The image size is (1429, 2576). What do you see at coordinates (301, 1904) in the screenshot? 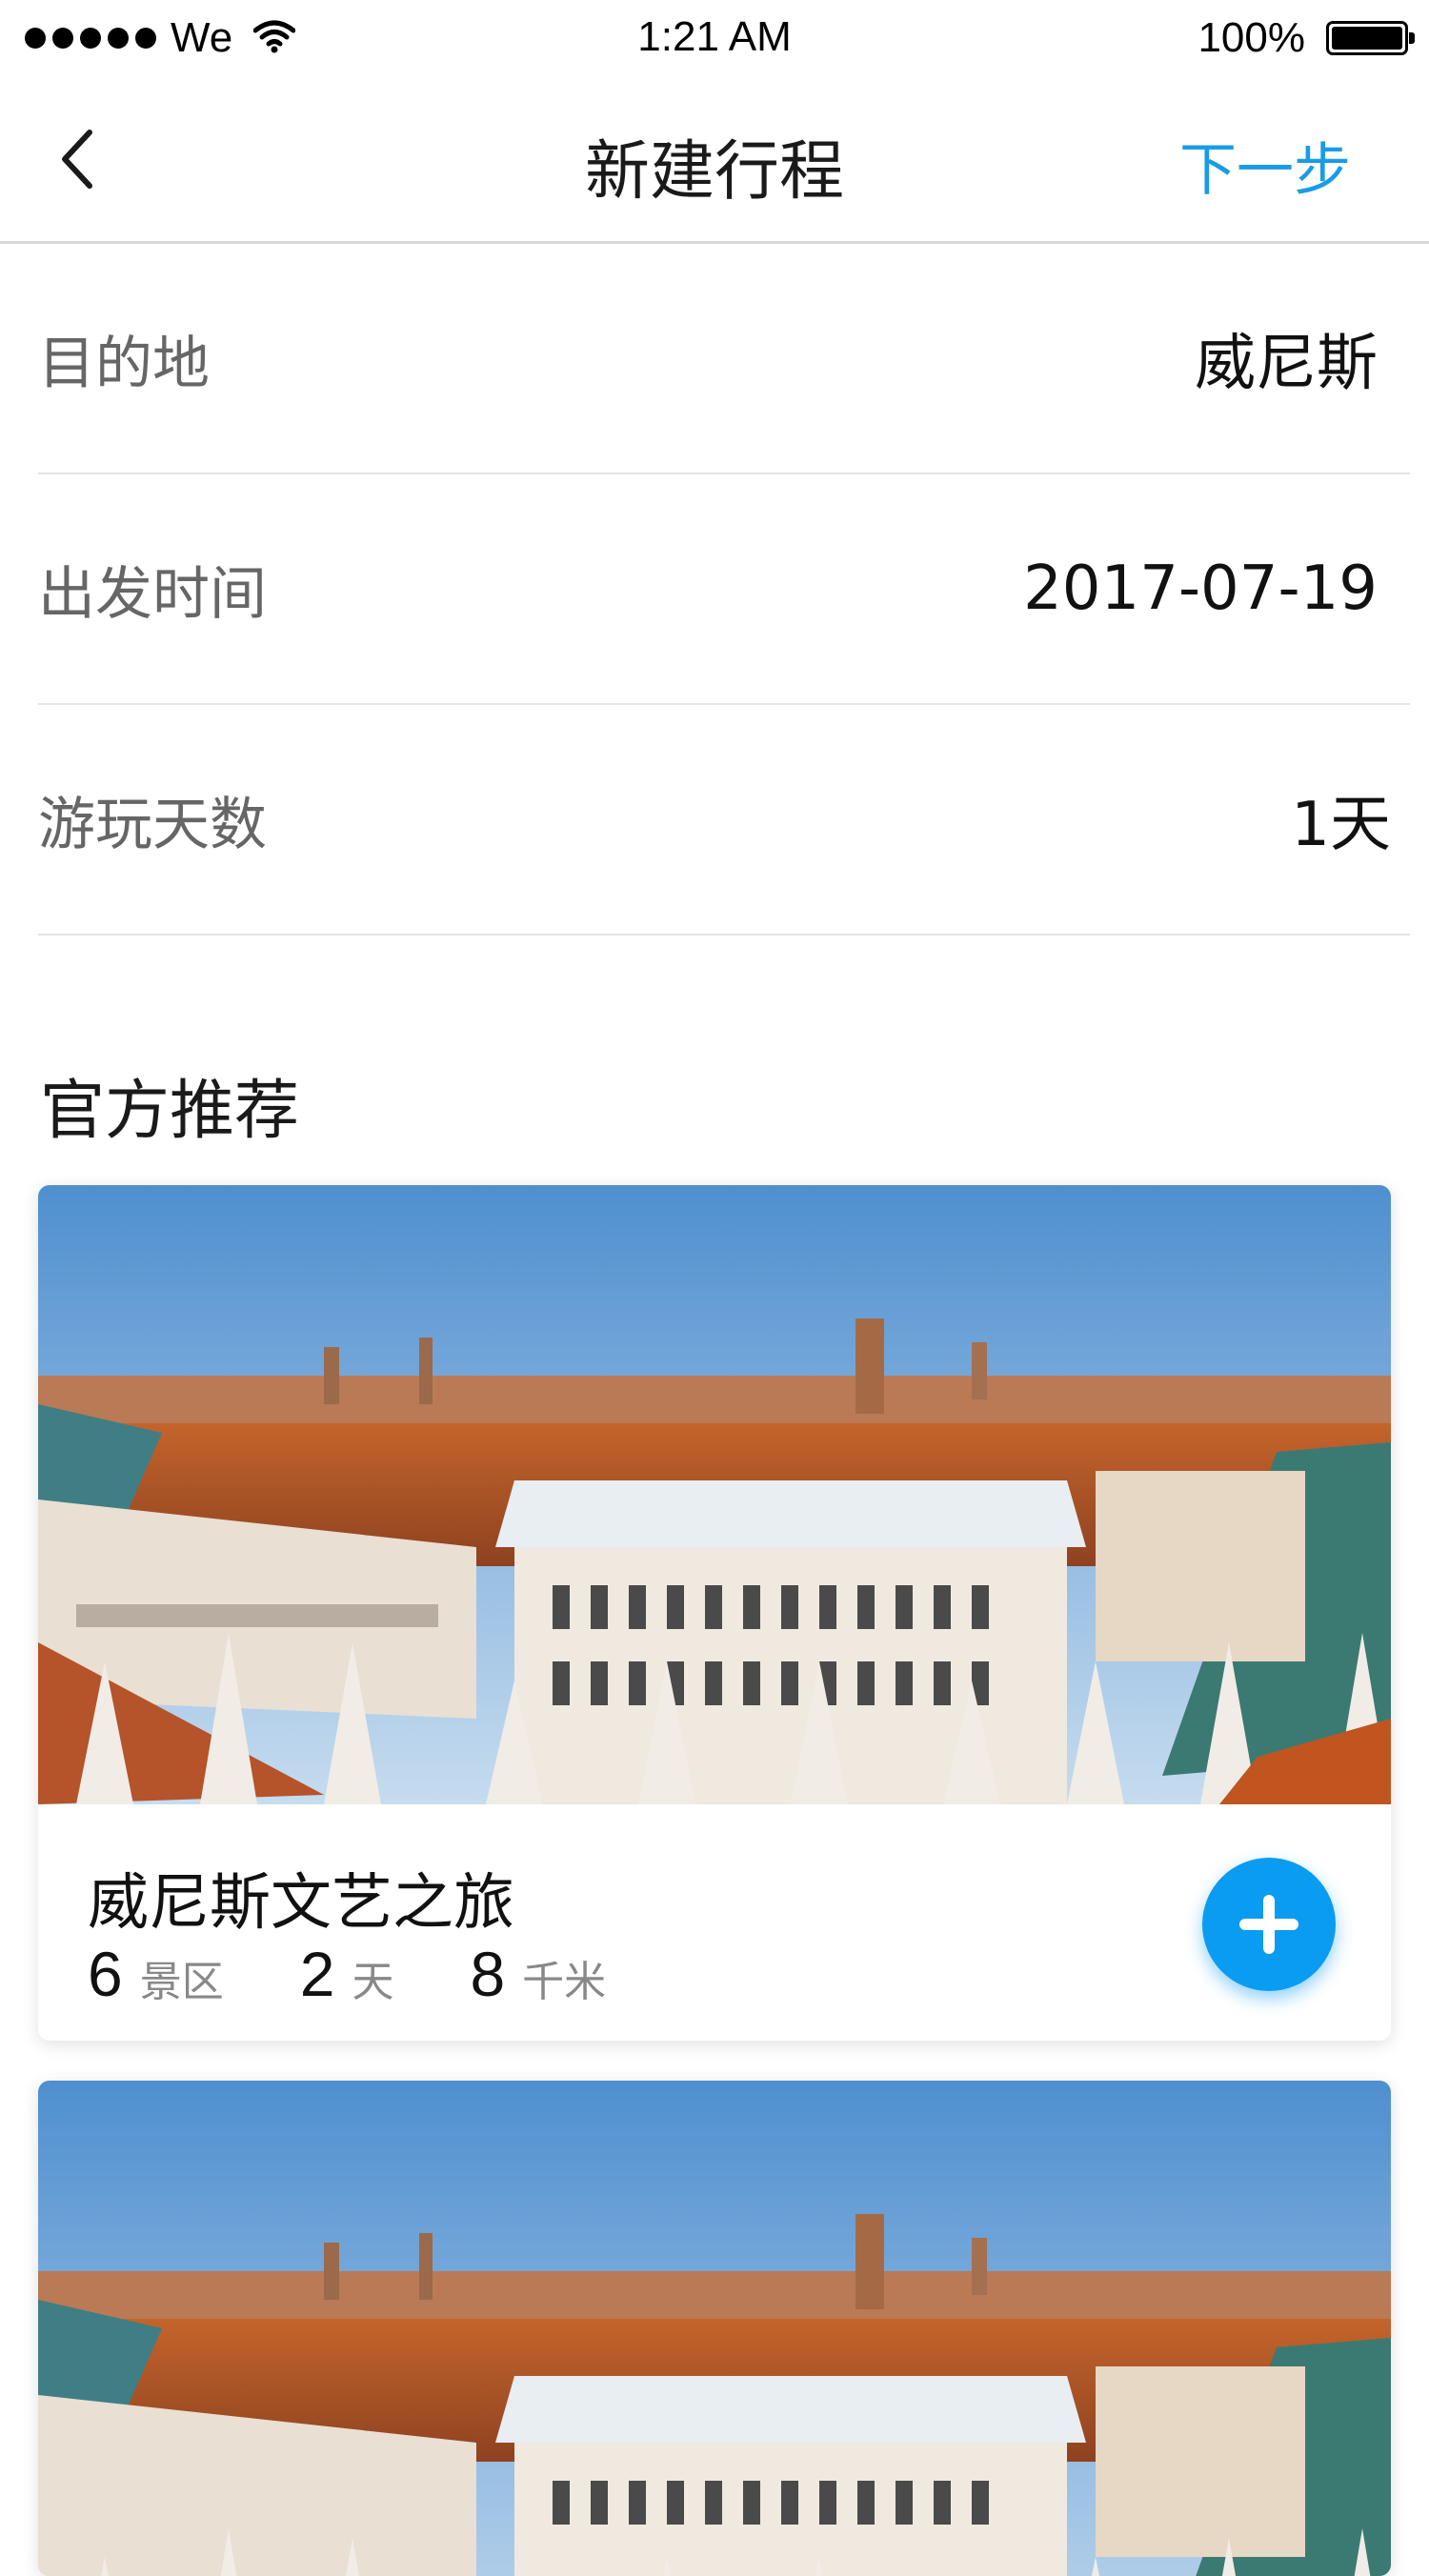
I see `card-title: 威尼斯文艺之旅` at bounding box center [301, 1904].